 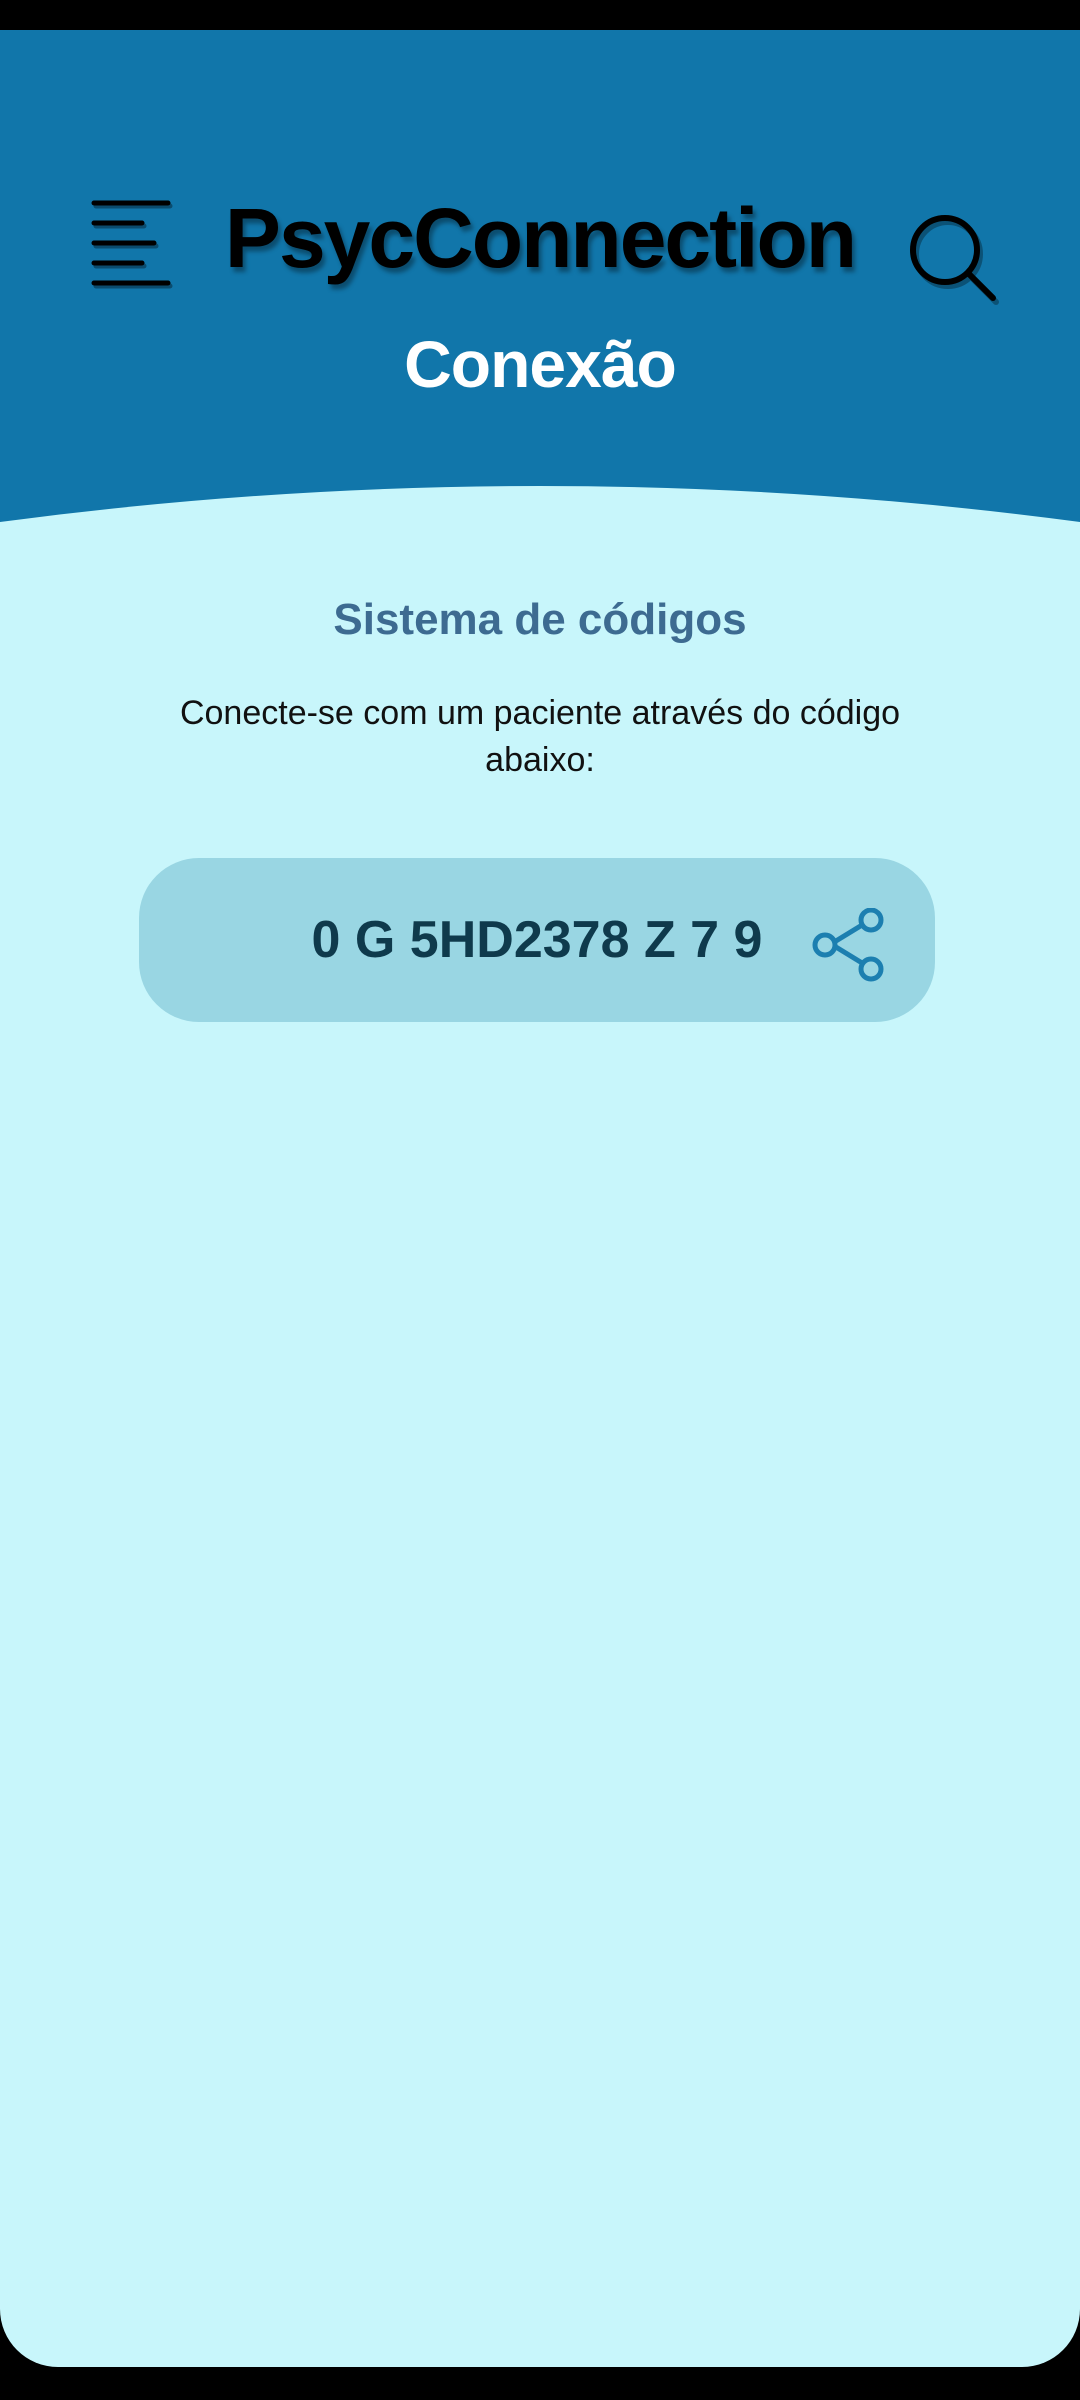 I want to click on share-code-button, so click(x=851, y=944).